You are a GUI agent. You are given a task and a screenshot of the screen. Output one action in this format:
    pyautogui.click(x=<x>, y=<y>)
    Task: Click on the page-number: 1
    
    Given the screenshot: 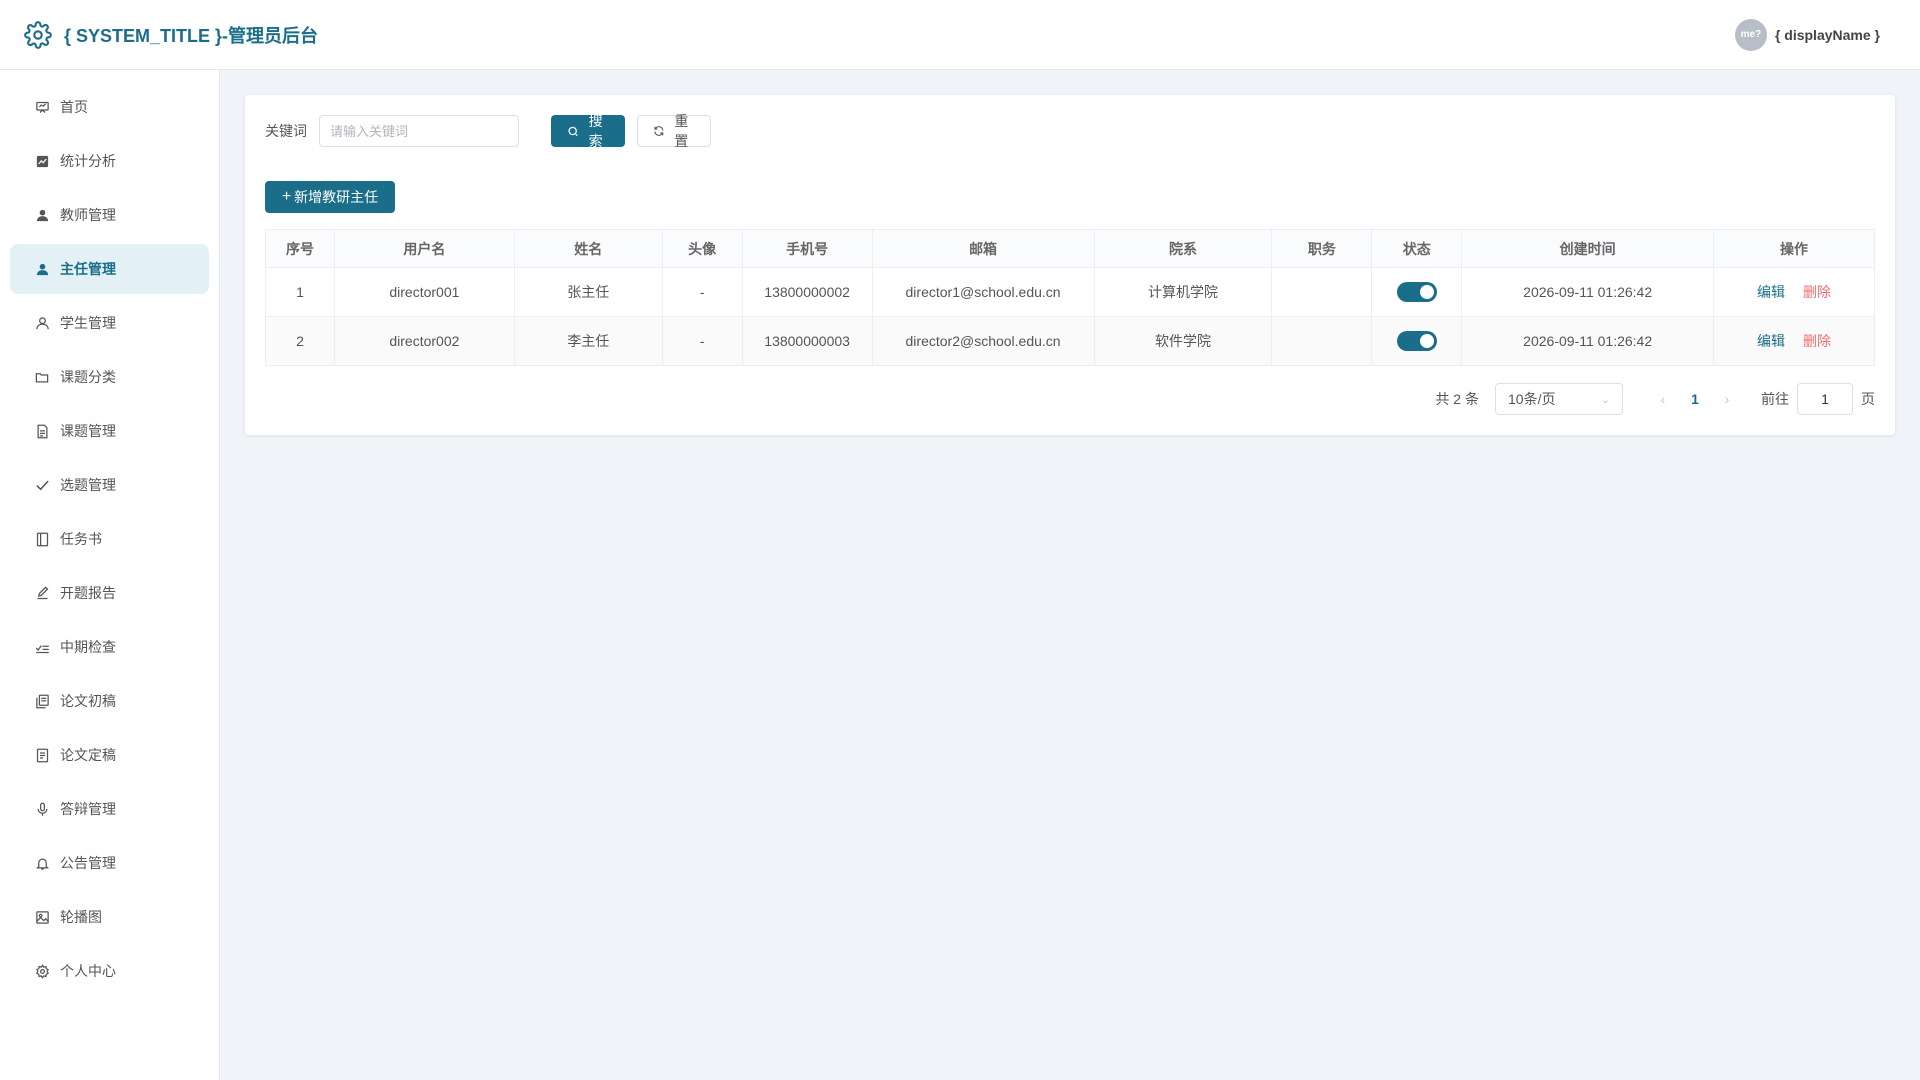 What is the action you would take?
    pyautogui.click(x=1695, y=399)
    